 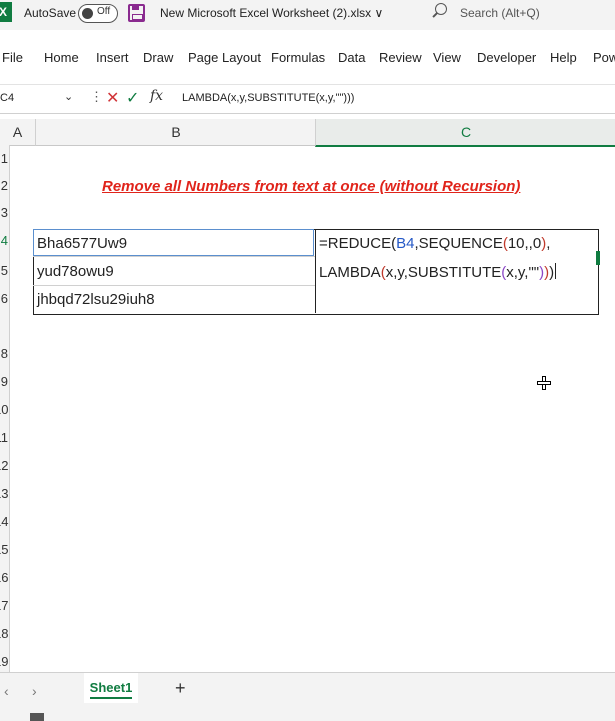 I want to click on previous-sheet-icon: ‹, so click(x=6, y=691).